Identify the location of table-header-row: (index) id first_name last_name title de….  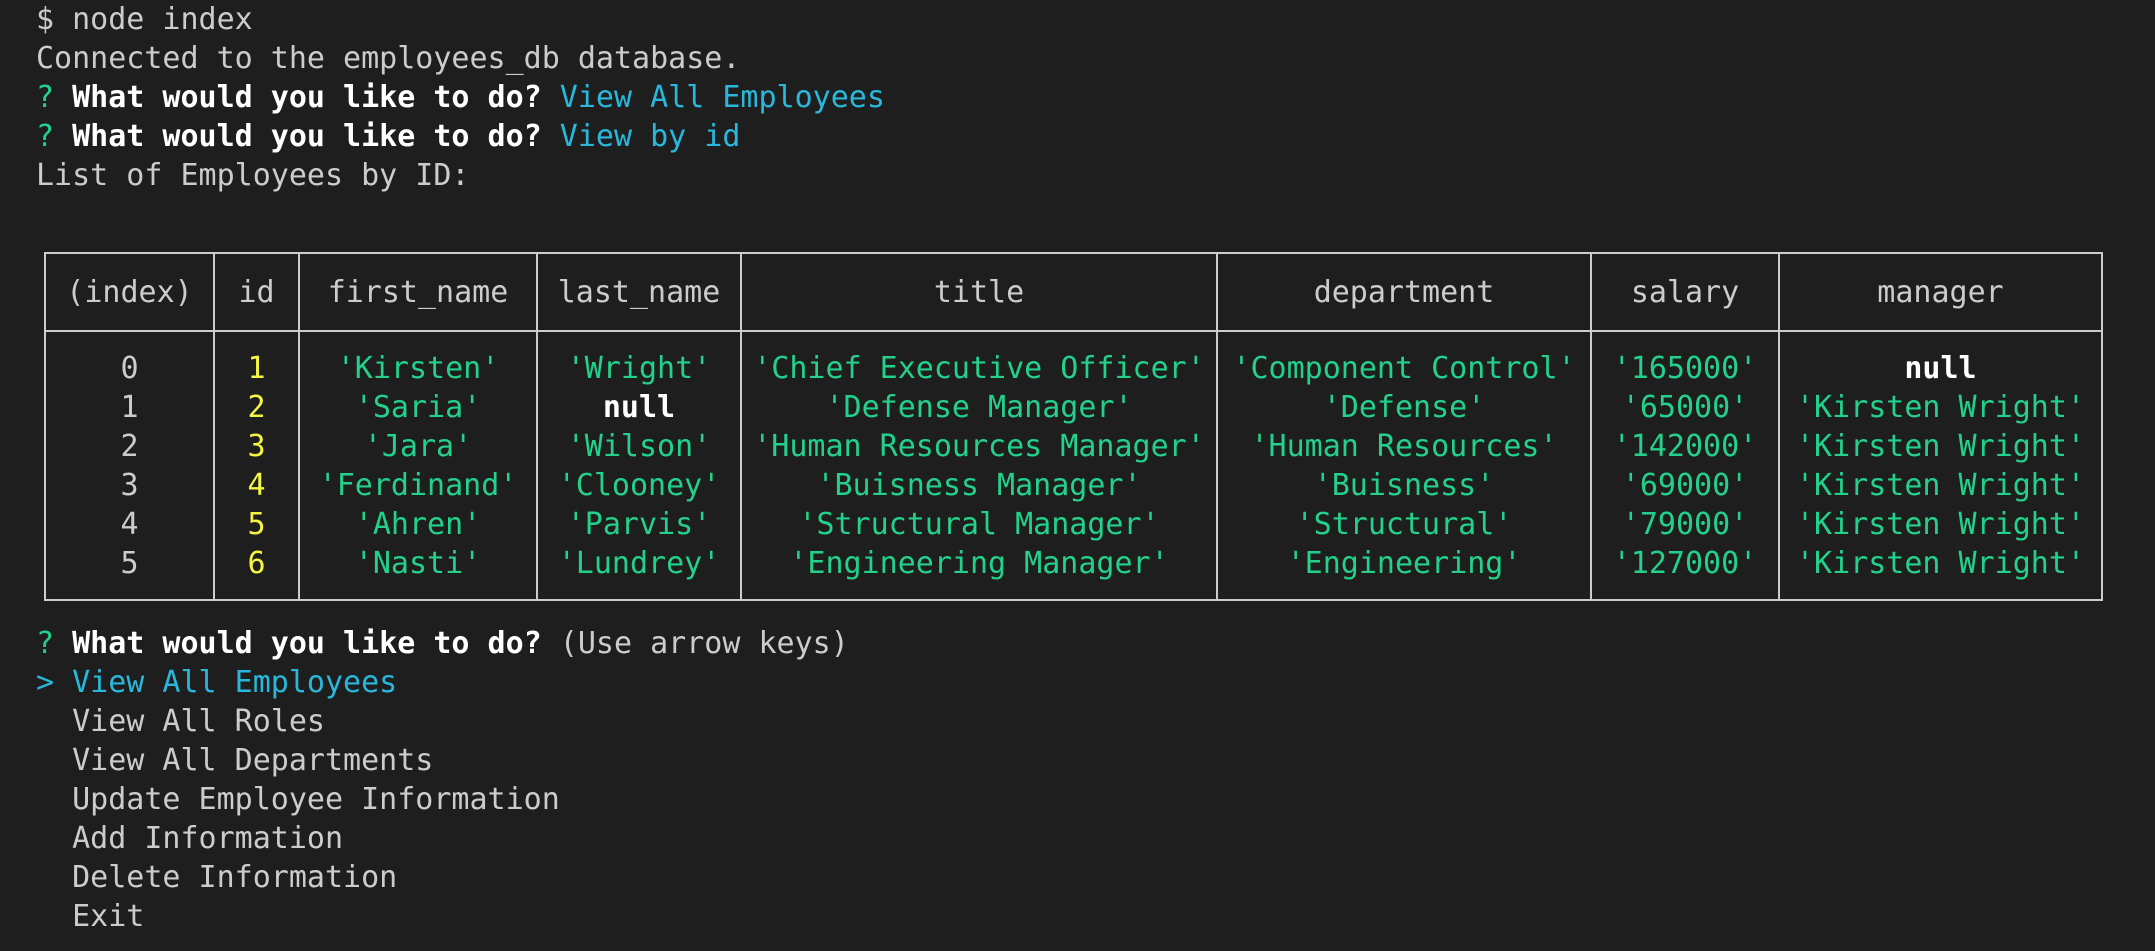
(1073, 292).